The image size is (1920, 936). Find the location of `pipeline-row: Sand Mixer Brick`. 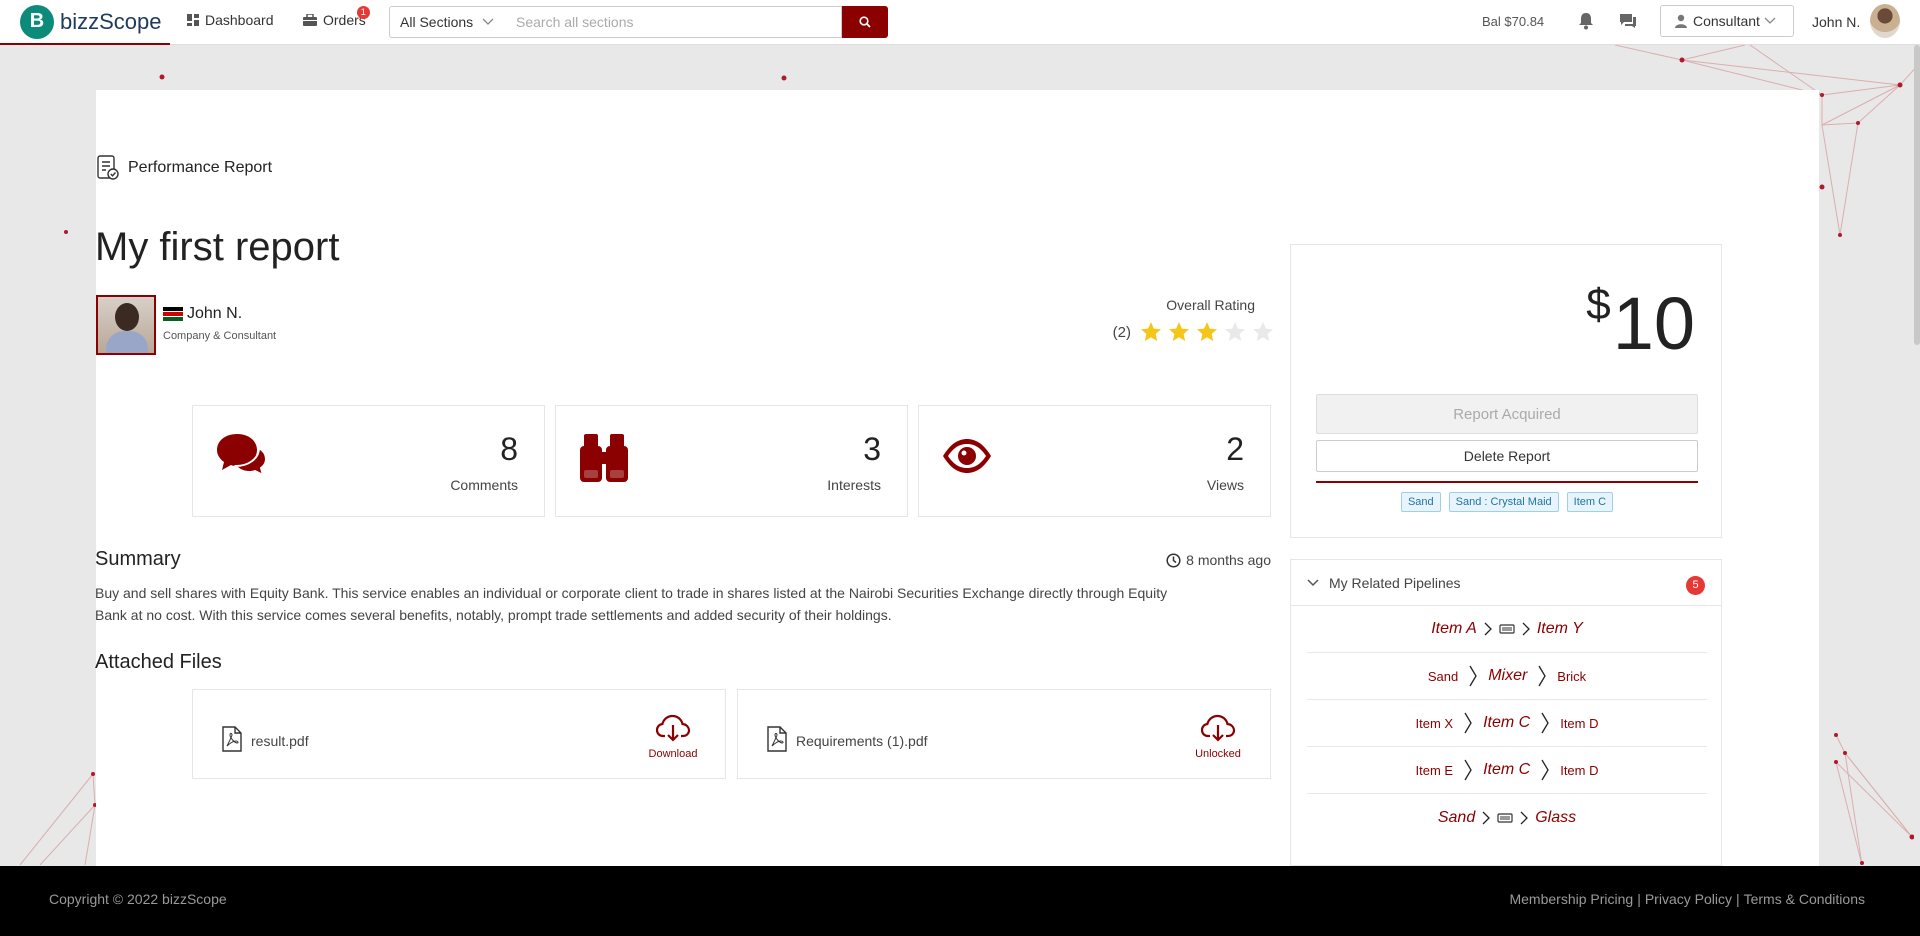

pipeline-row: Sand Mixer Brick is located at coordinates (1507, 676).